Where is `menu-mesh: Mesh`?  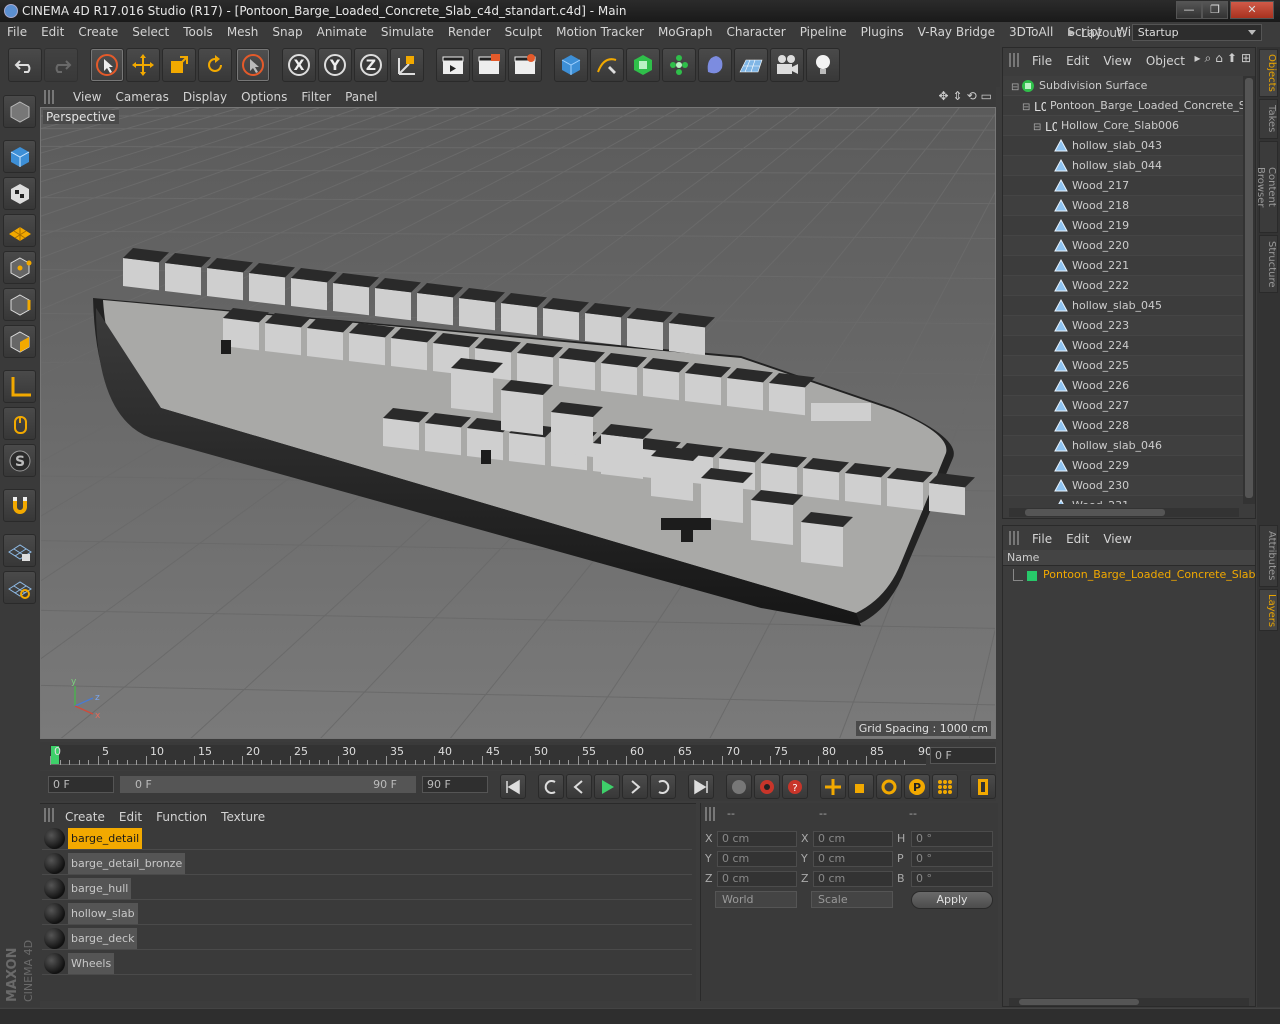 menu-mesh: Mesh is located at coordinates (243, 32).